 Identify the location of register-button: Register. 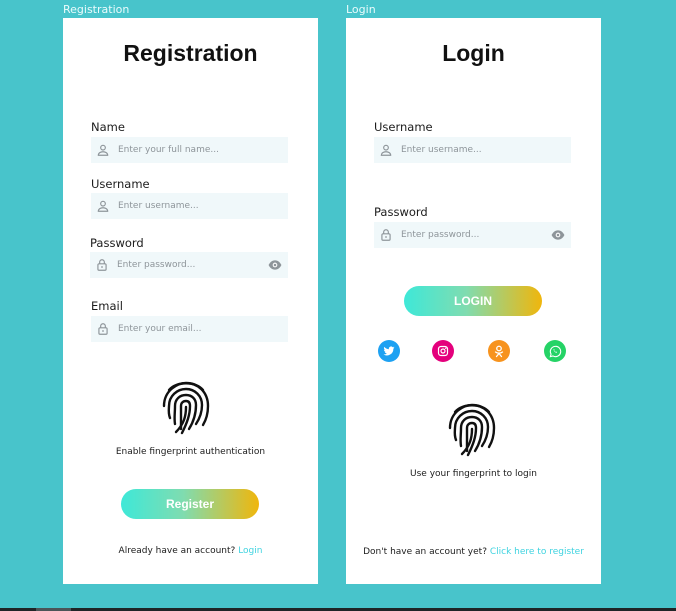
(190, 504).